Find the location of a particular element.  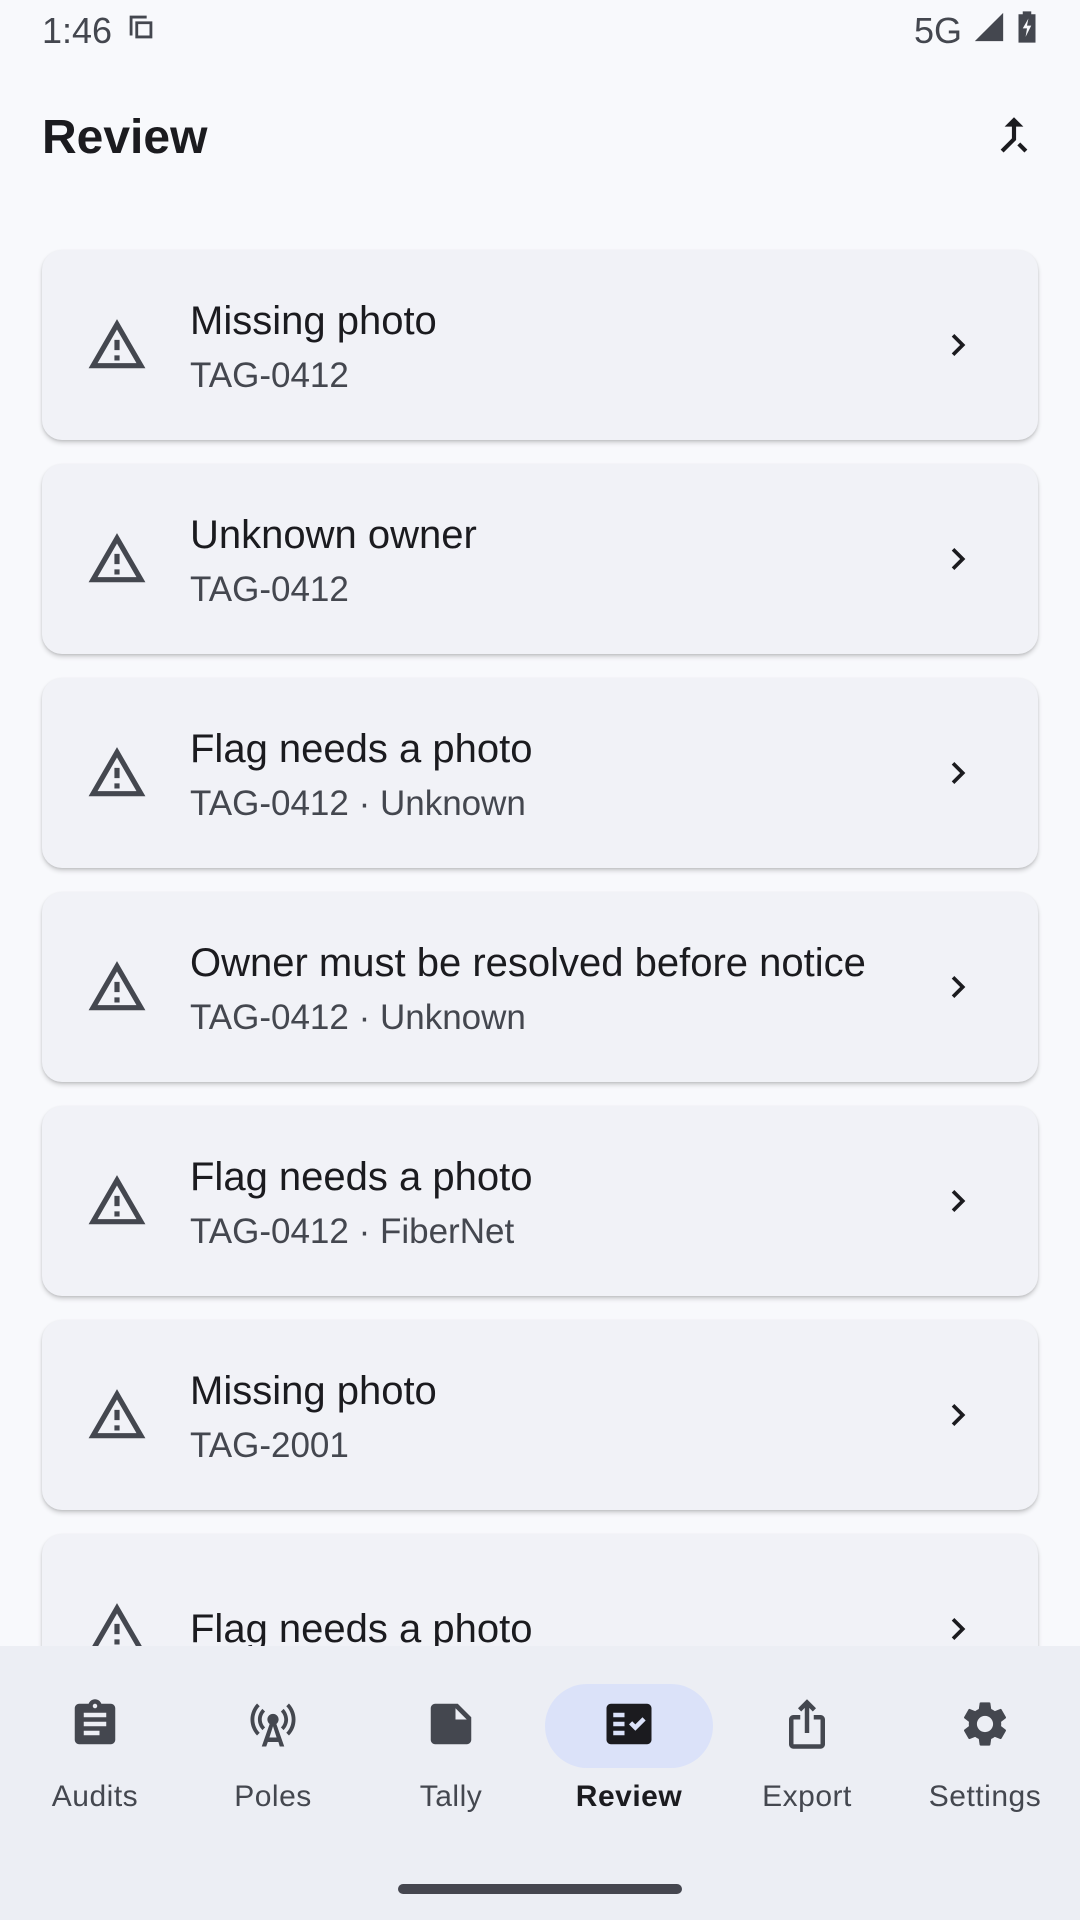

review-item-card: Flag needs a photo TAG-0412 · FiberNet is located at coordinates (540, 1201).